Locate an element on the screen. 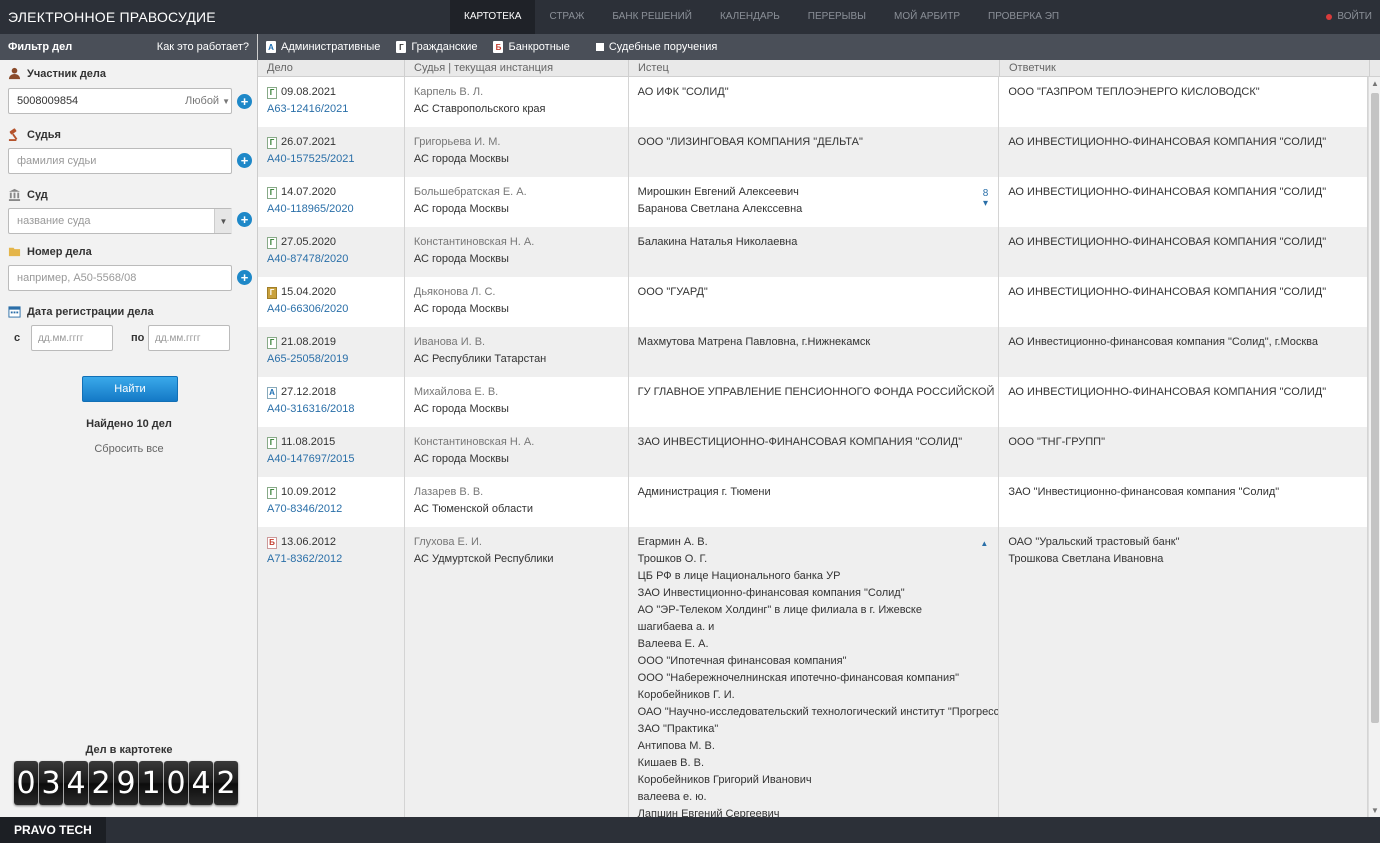  category-administrative: А Административные is located at coordinates (323, 47).